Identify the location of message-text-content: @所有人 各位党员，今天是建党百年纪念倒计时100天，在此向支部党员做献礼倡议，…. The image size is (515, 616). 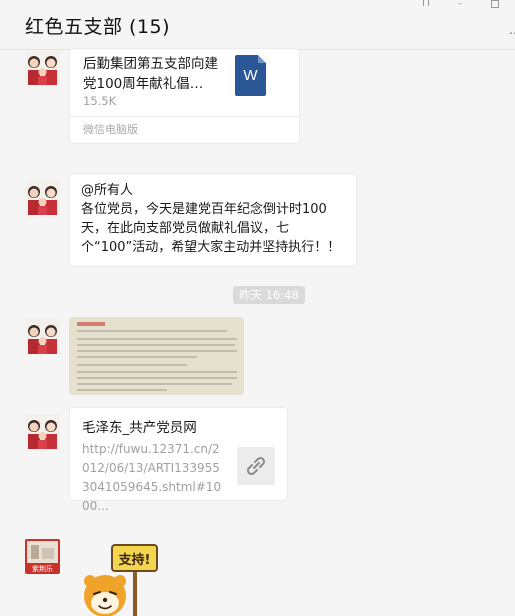
(211, 219).